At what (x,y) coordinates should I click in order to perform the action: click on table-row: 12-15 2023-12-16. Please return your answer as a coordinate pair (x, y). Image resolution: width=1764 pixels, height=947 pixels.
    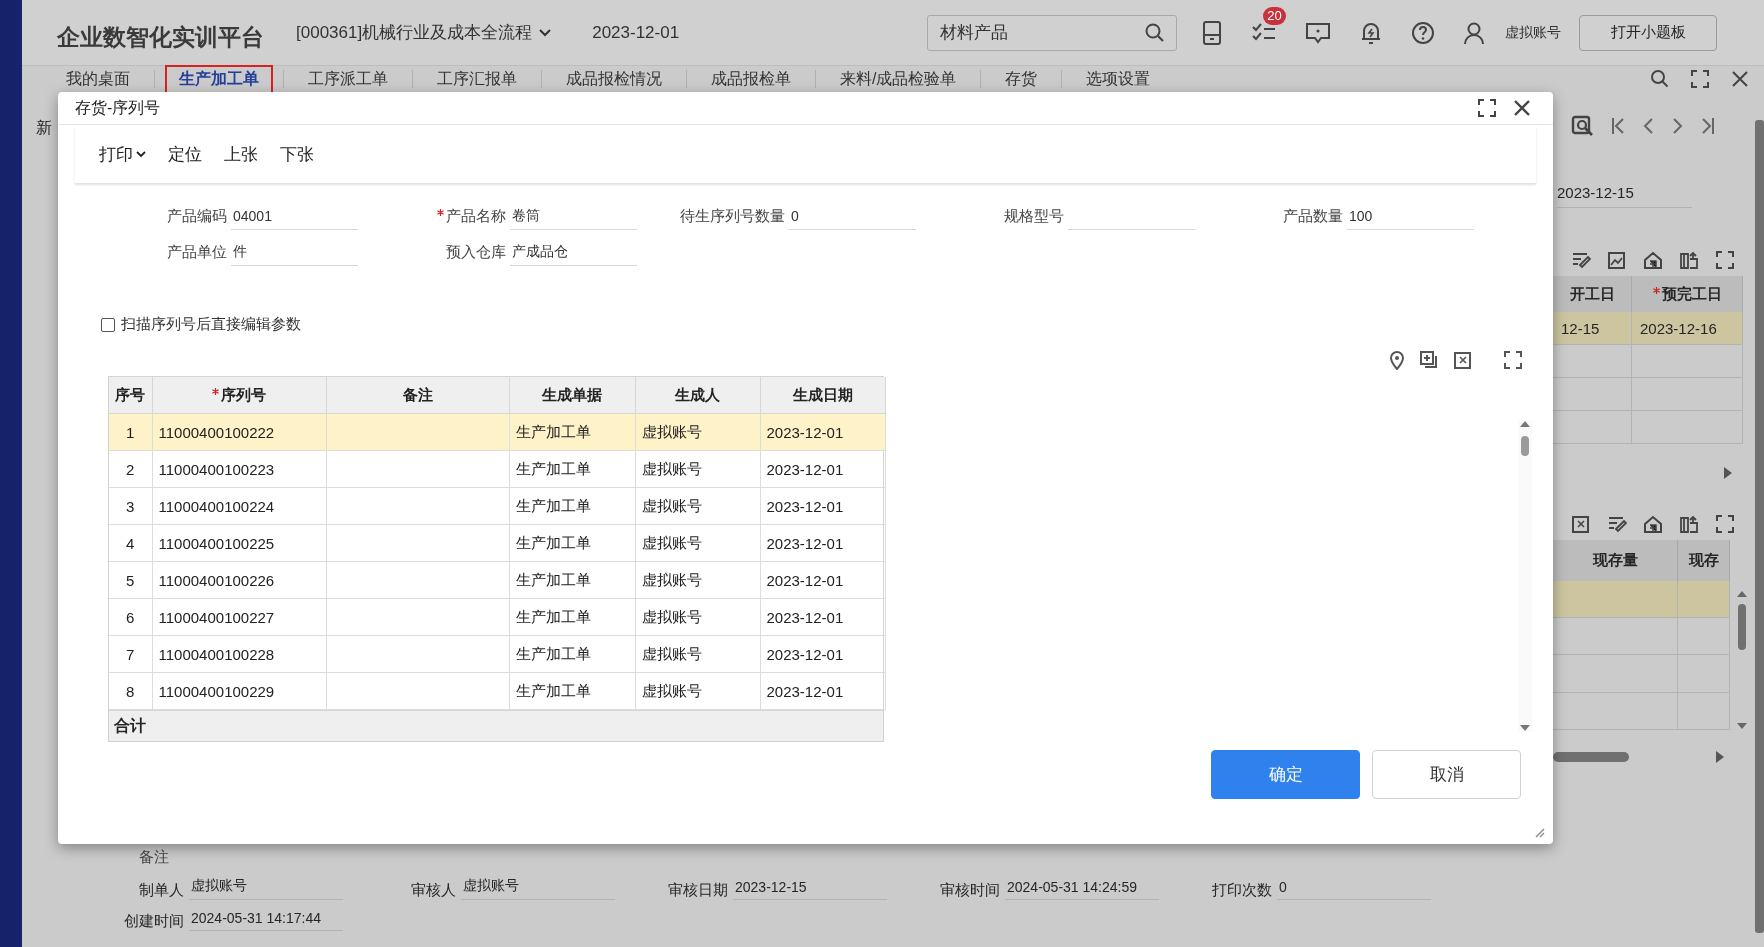
    Looking at the image, I should click on (1648, 328).